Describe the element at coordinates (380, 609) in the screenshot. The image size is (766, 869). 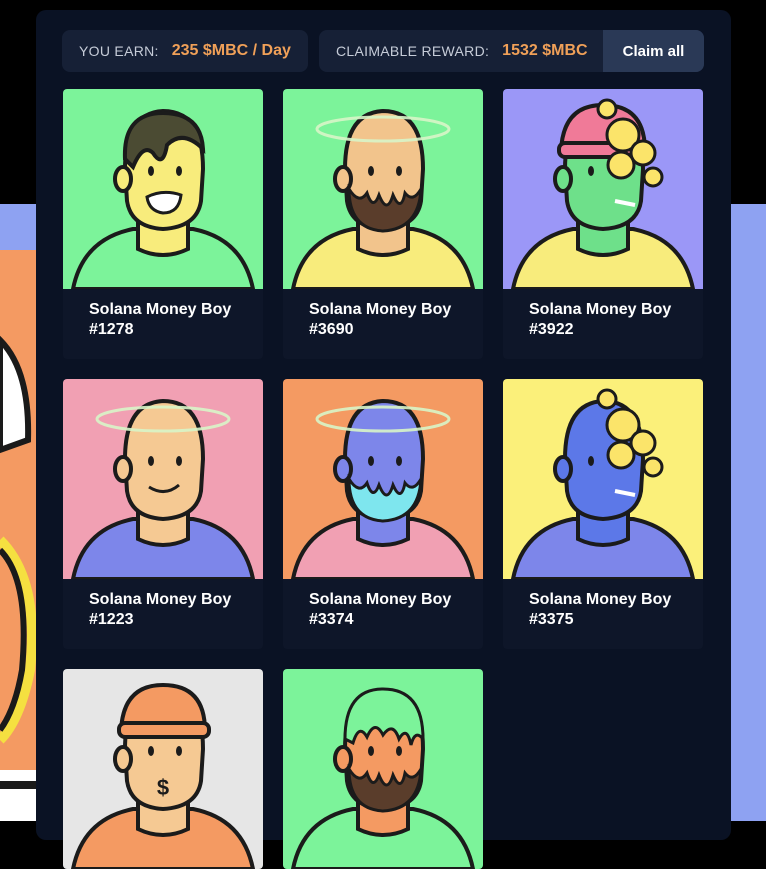
I see `nft-title: Solana Money Boy #3374` at that location.